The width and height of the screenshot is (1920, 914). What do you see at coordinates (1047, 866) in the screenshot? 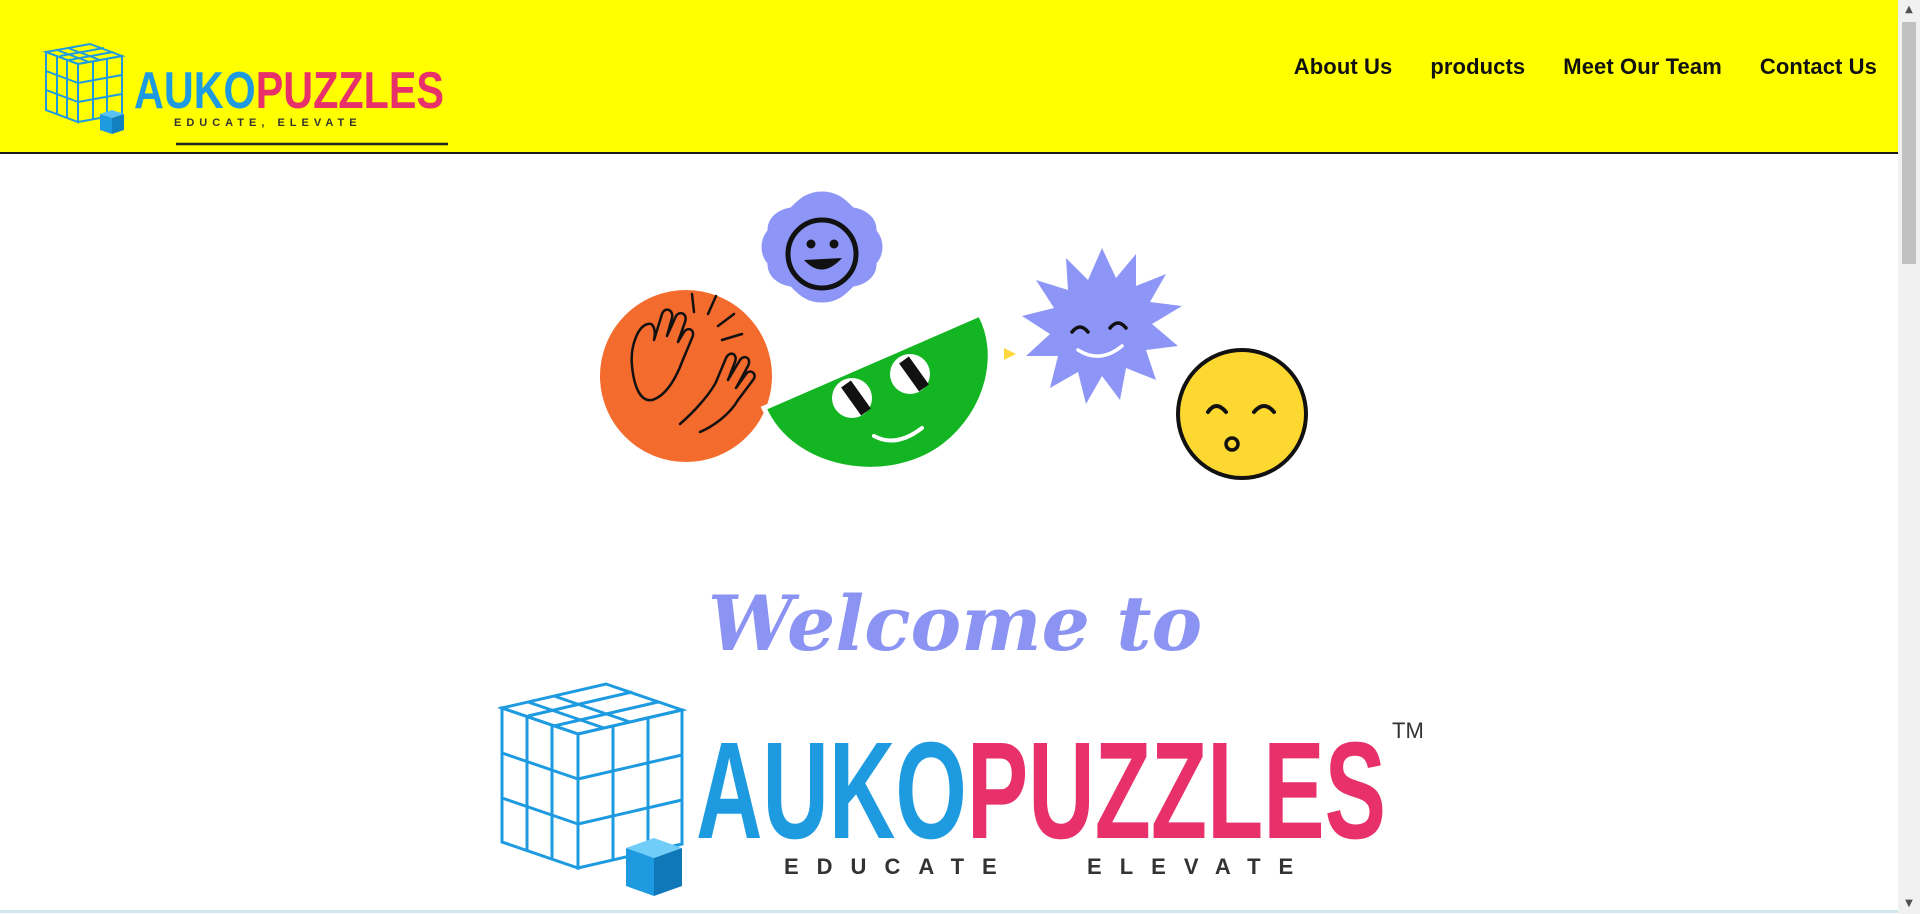
I see `hero-tagline: EDUCATE ELEVATE` at bounding box center [1047, 866].